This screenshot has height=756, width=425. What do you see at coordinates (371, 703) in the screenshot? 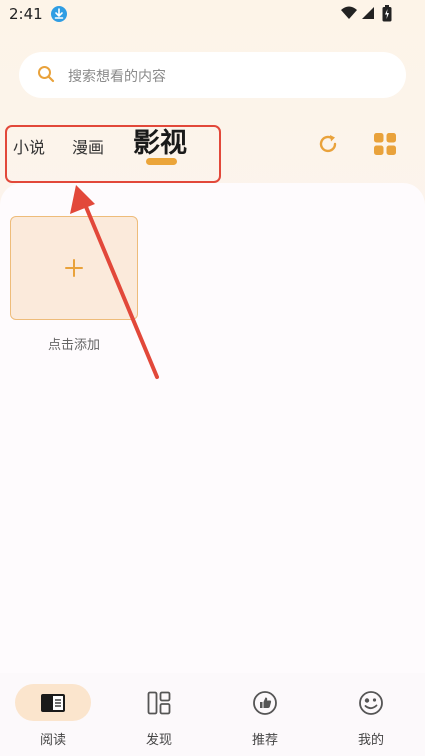
I see `profile-face-icon` at bounding box center [371, 703].